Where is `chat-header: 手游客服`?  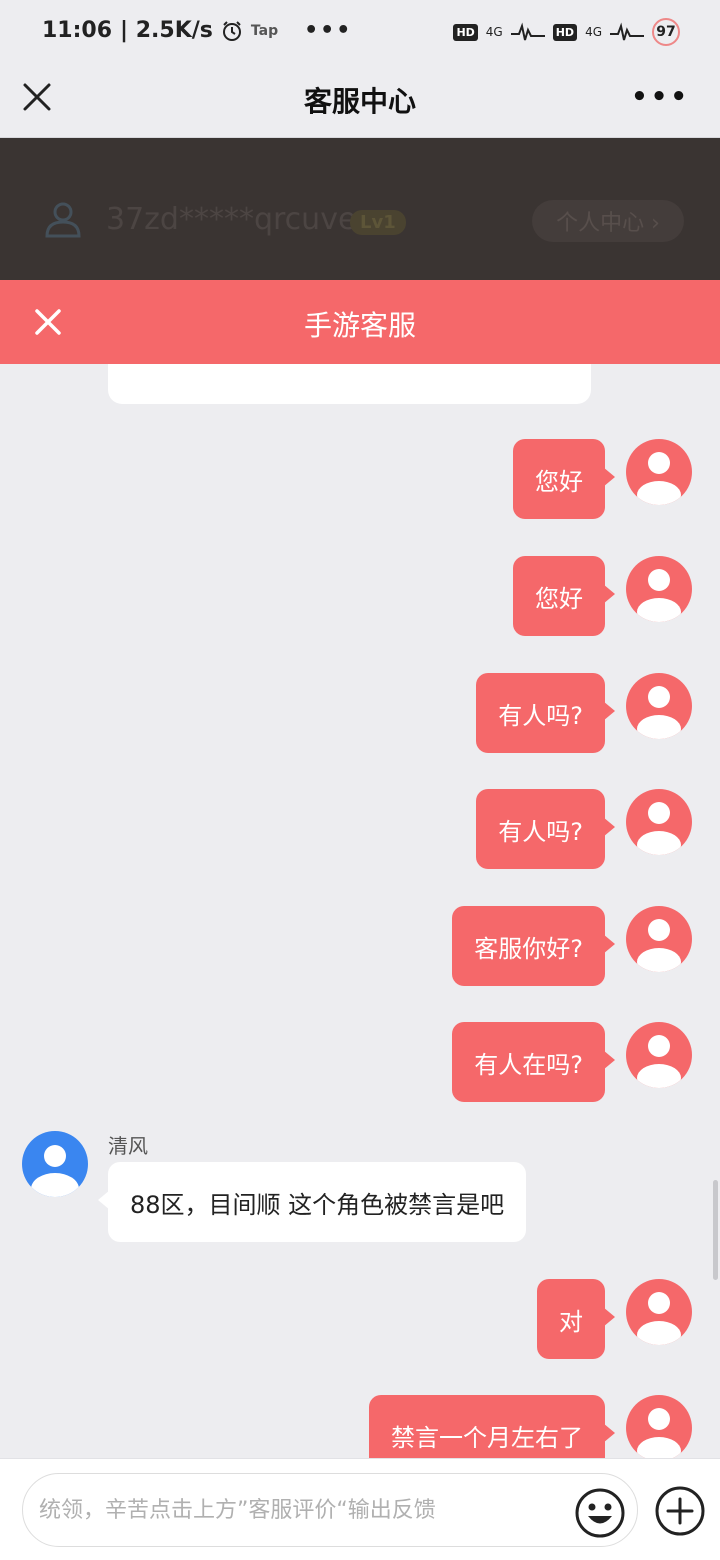 chat-header: 手游客服 is located at coordinates (360, 322).